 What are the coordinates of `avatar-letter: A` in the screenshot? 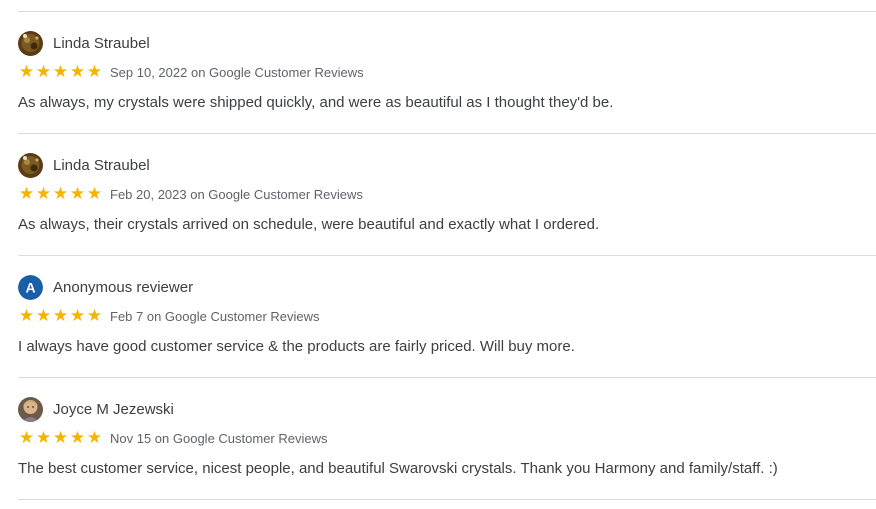 It's located at (30, 287).